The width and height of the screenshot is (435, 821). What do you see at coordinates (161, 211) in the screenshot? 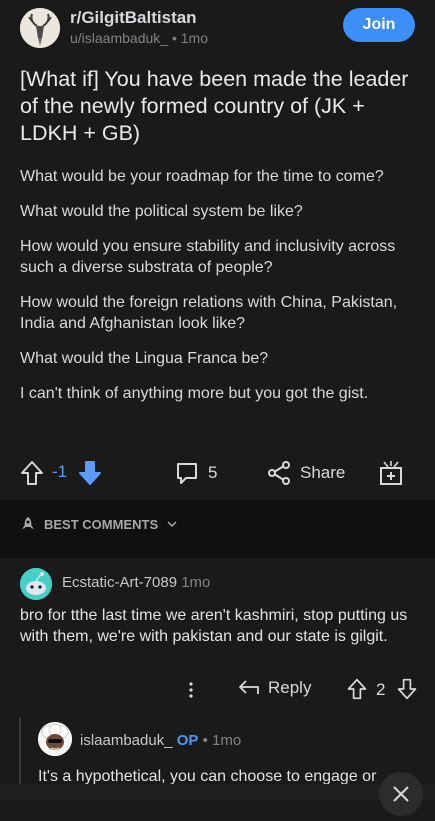
I see `post-paragraph: What would the political system be like?` at bounding box center [161, 211].